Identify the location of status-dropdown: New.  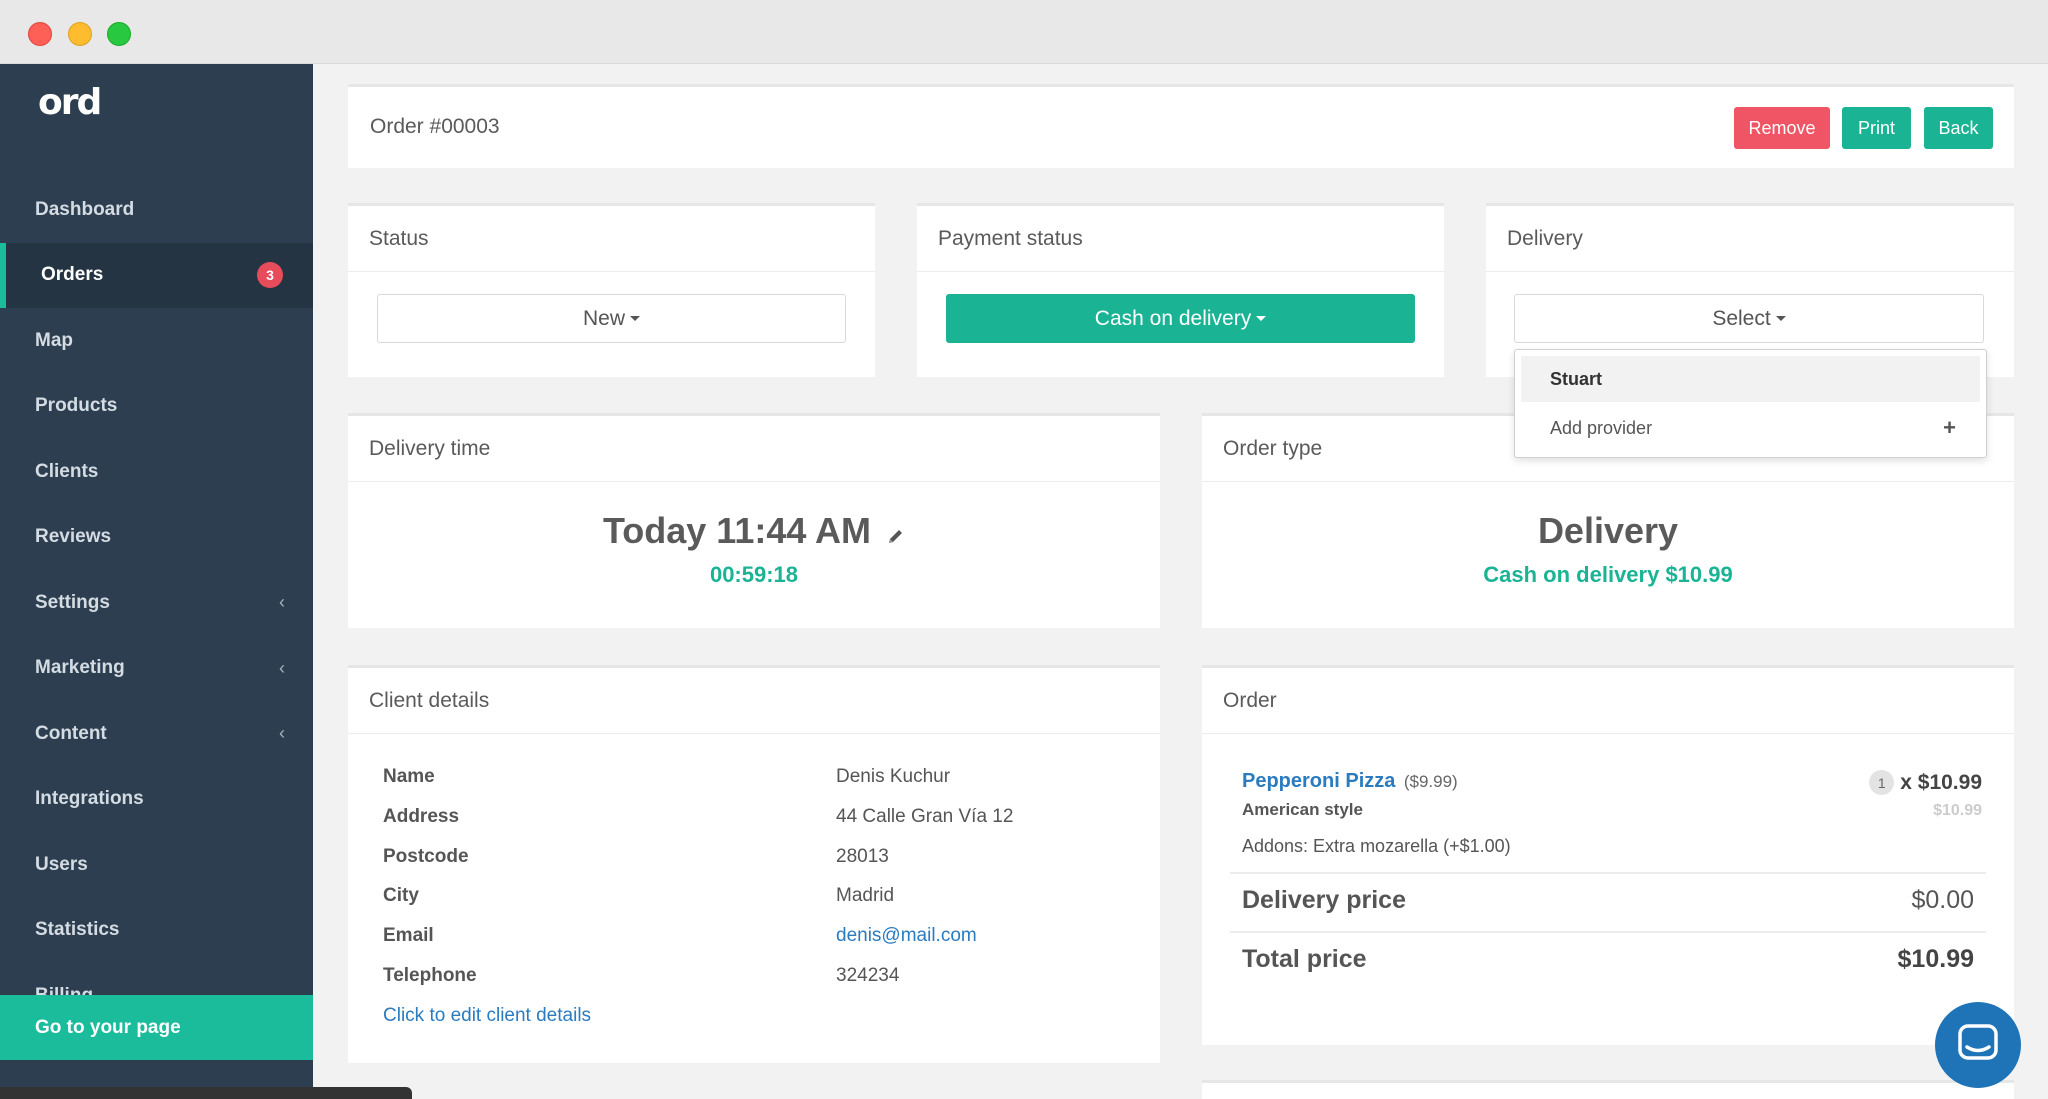
(611, 318).